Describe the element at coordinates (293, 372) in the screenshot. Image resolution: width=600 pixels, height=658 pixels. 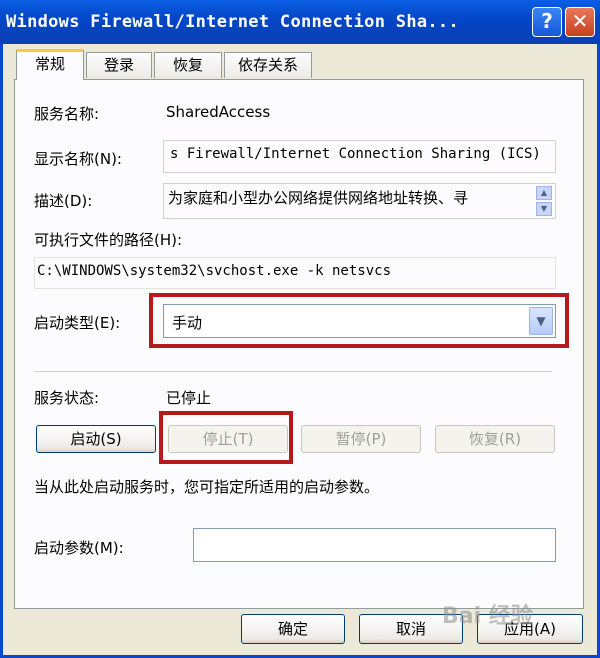
I see `divider` at that location.